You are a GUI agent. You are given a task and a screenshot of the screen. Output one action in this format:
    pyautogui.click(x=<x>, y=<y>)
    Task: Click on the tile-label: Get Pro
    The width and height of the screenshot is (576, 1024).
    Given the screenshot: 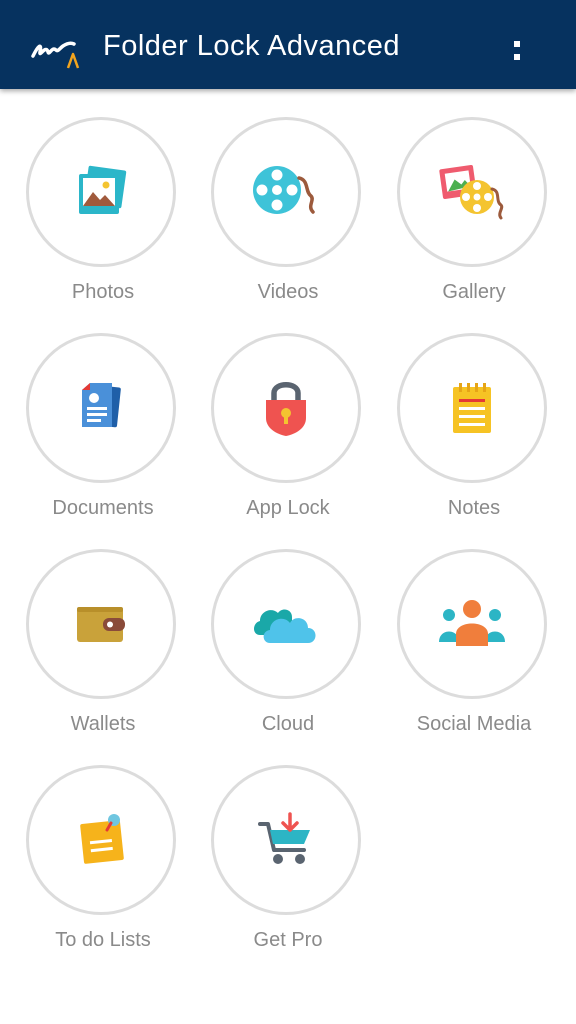 What is the action you would take?
    pyautogui.click(x=288, y=940)
    